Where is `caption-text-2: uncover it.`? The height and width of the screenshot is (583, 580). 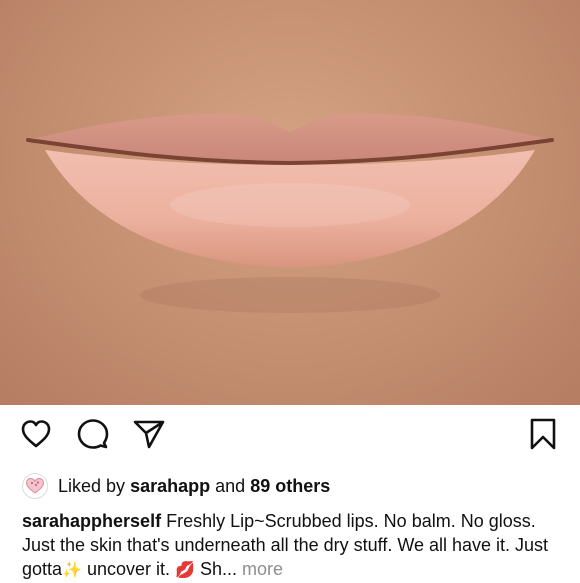
caption-text-2: uncover it. is located at coordinates (128, 569).